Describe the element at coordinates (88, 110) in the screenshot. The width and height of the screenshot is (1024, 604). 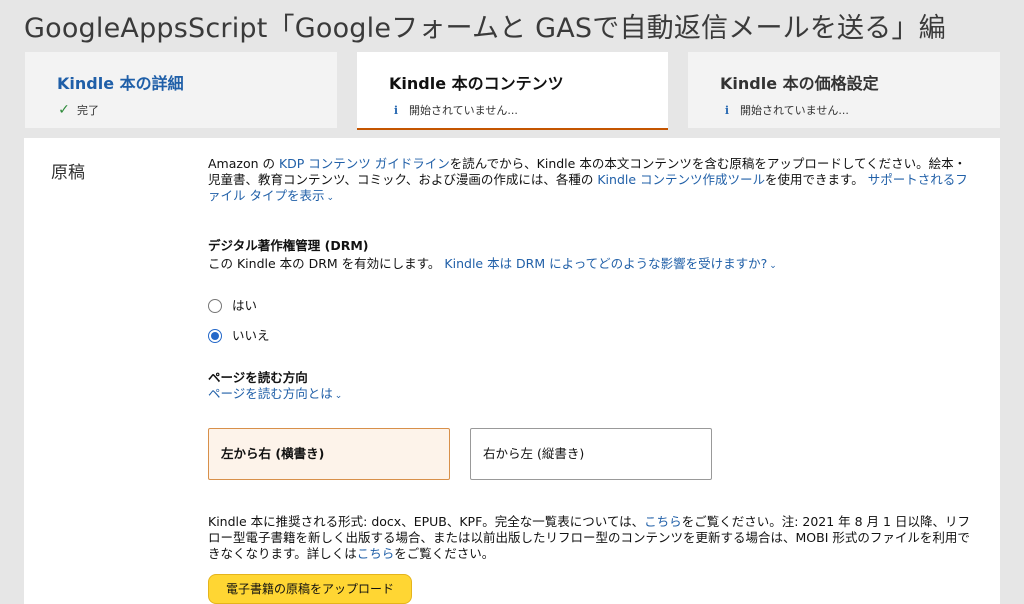
I see `tab-status-text: 完了` at that location.